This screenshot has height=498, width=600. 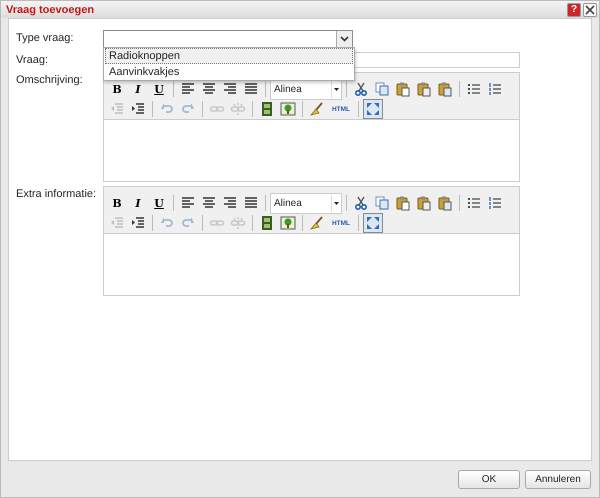 What do you see at coordinates (558, 479) in the screenshot?
I see `dialog-button: Annuleren` at bounding box center [558, 479].